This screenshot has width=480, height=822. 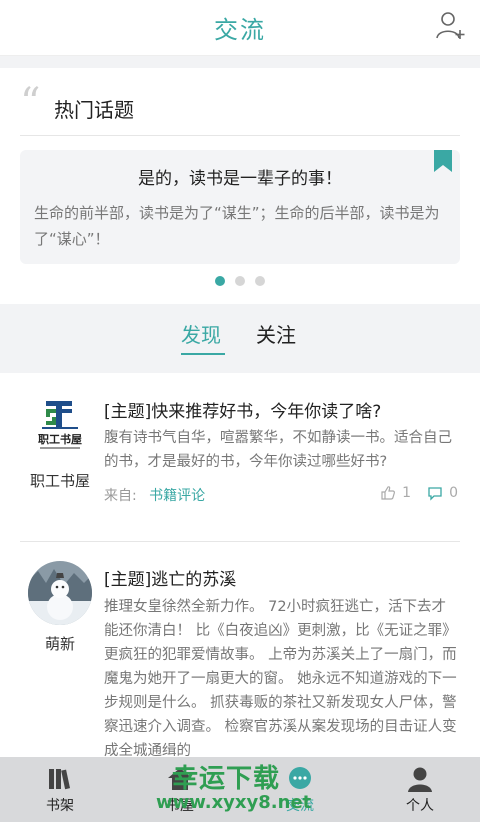 I want to click on nav-community: 交流, so click(x=300, y=789).